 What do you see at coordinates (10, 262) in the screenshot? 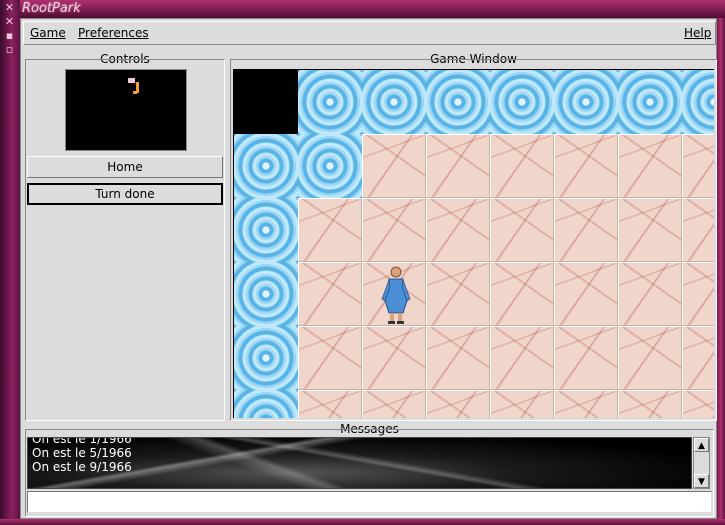
I see `window-frame-left` at bounding box center [10, 262].